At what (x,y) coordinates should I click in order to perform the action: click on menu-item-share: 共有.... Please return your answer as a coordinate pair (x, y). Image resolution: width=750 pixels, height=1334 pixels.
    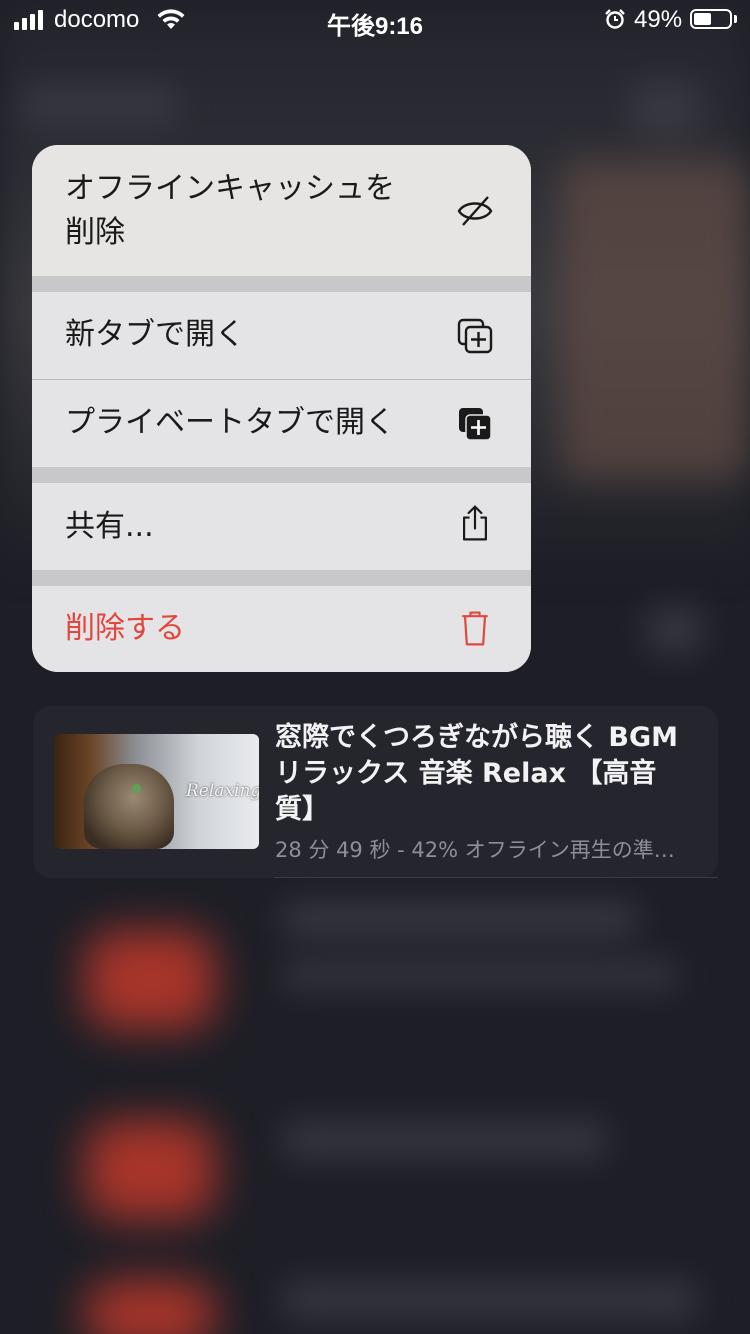
    Looking at the image, I should click on (281, 526).